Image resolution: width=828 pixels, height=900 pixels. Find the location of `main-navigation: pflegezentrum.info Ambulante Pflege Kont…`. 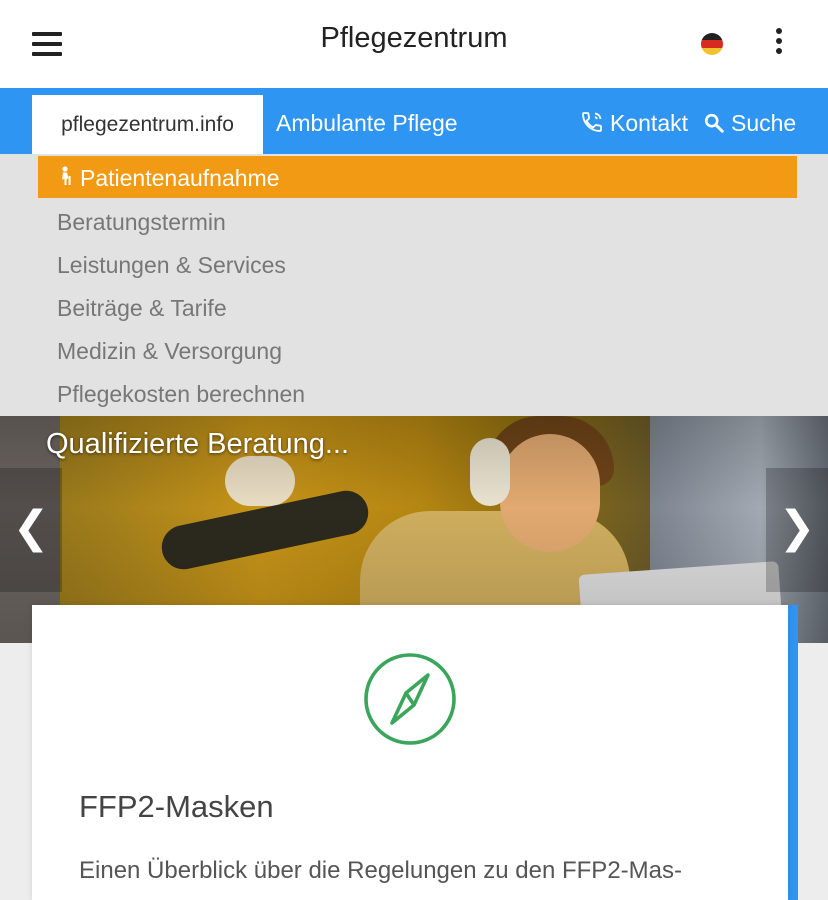

main-navigation: pflegezentrum.info Ambulante Pflege Kont… is located at coordinates (414, 121).